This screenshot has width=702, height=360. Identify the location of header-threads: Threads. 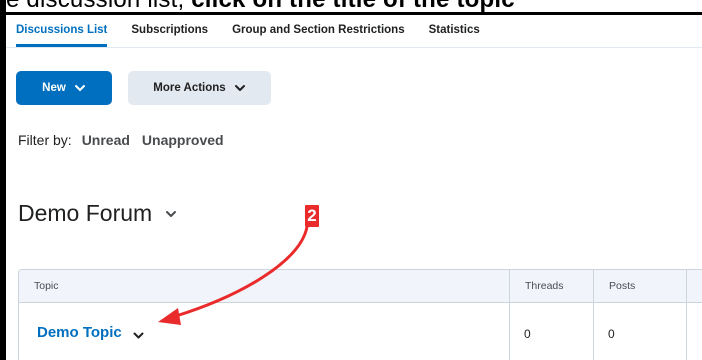
(551, 286).